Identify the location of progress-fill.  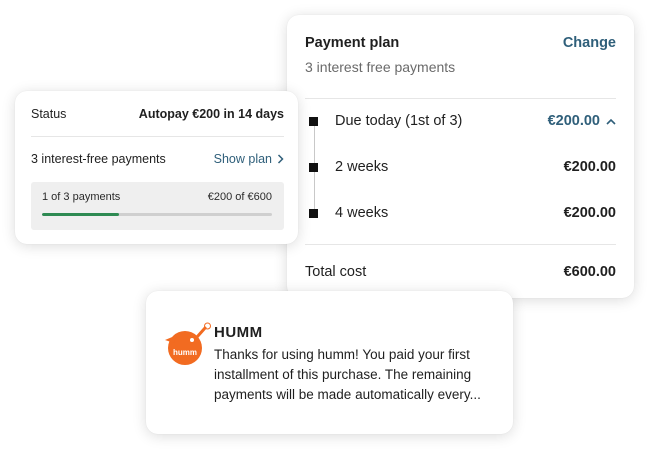
(80, 214).